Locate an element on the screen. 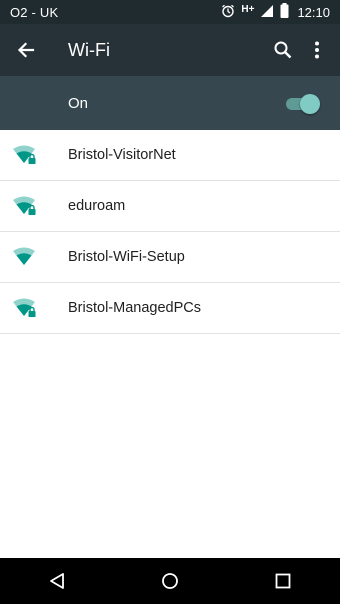 The image size is (340, 604). network-row: Bristol-ManagedPCs is located at coordinates (170, 308).